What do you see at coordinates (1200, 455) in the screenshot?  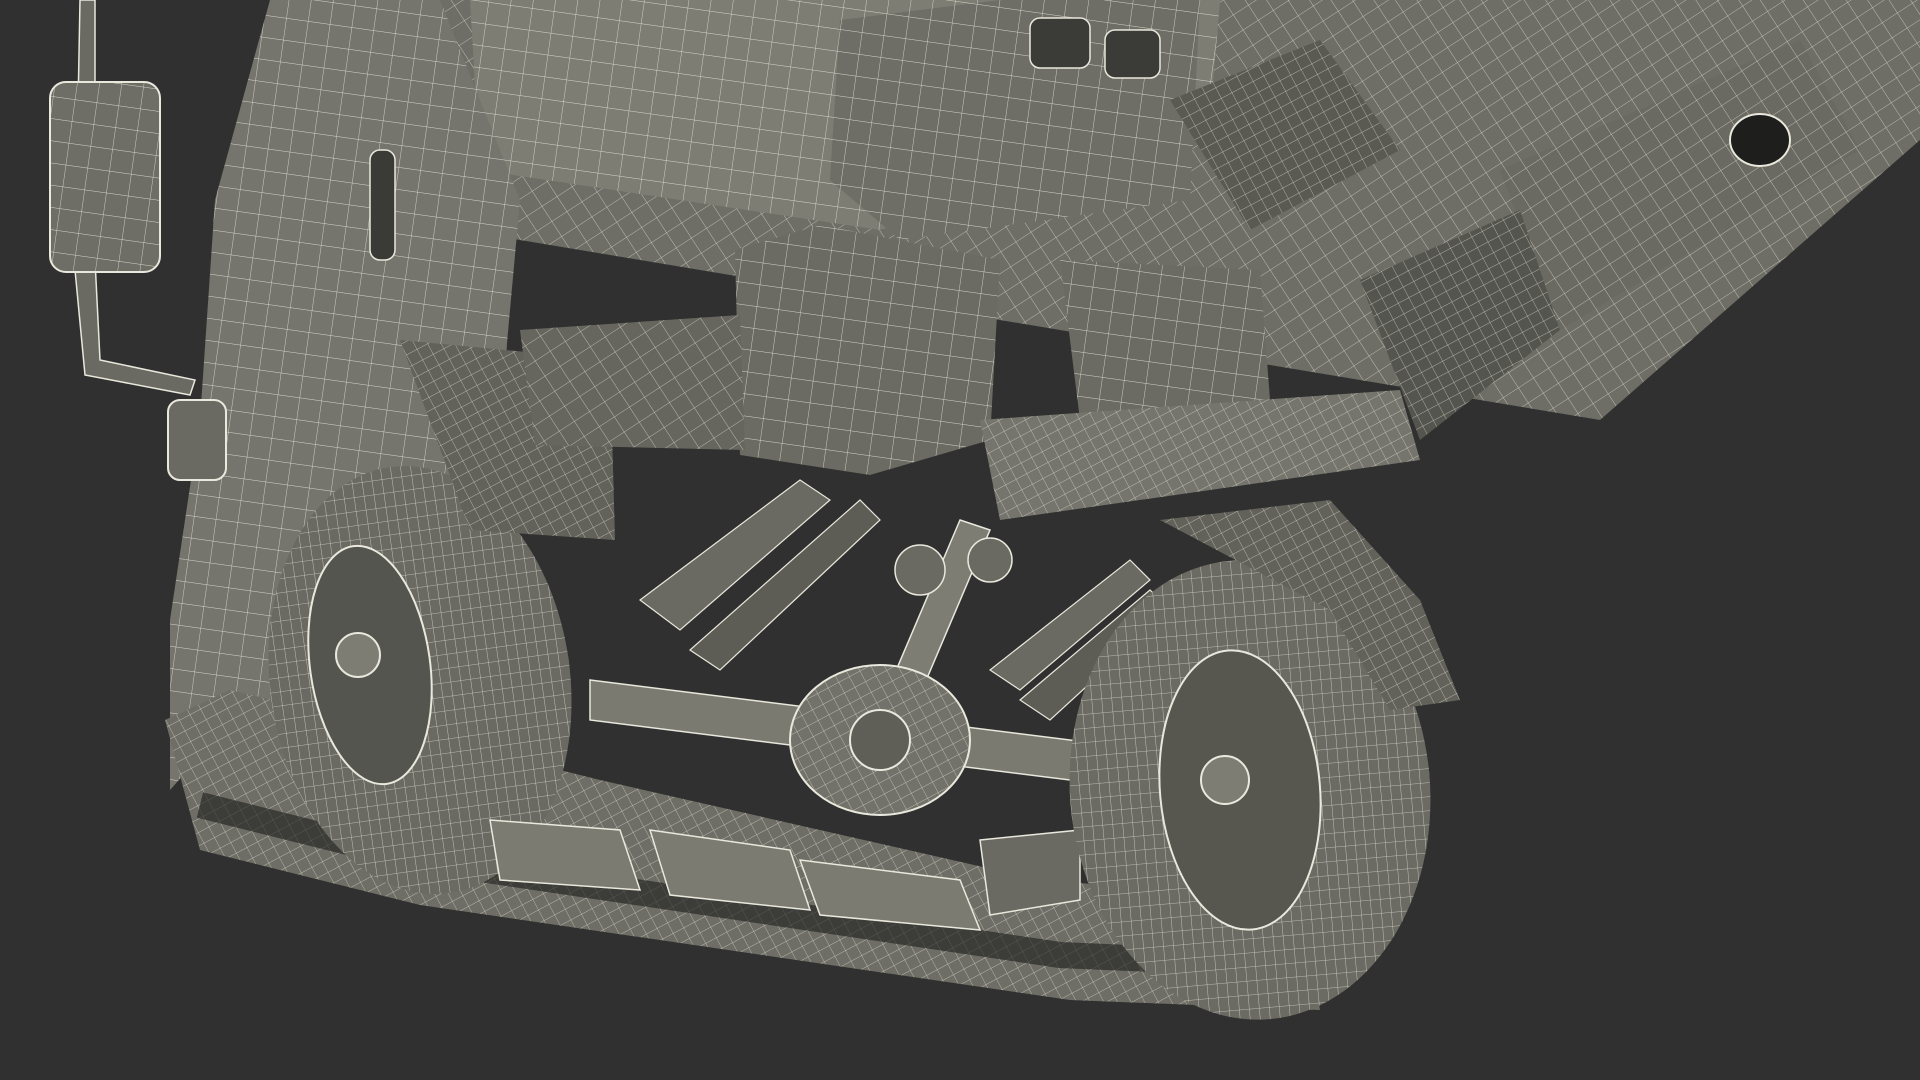 I see `cross-member` at bounding box center [1200, 455].